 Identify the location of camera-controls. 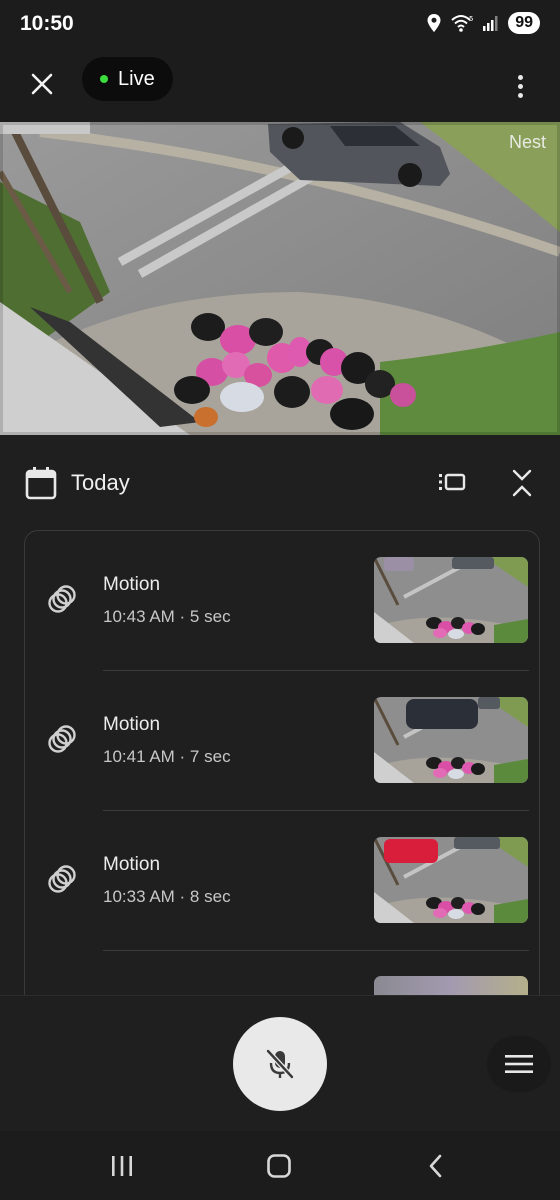
(280, 1063).